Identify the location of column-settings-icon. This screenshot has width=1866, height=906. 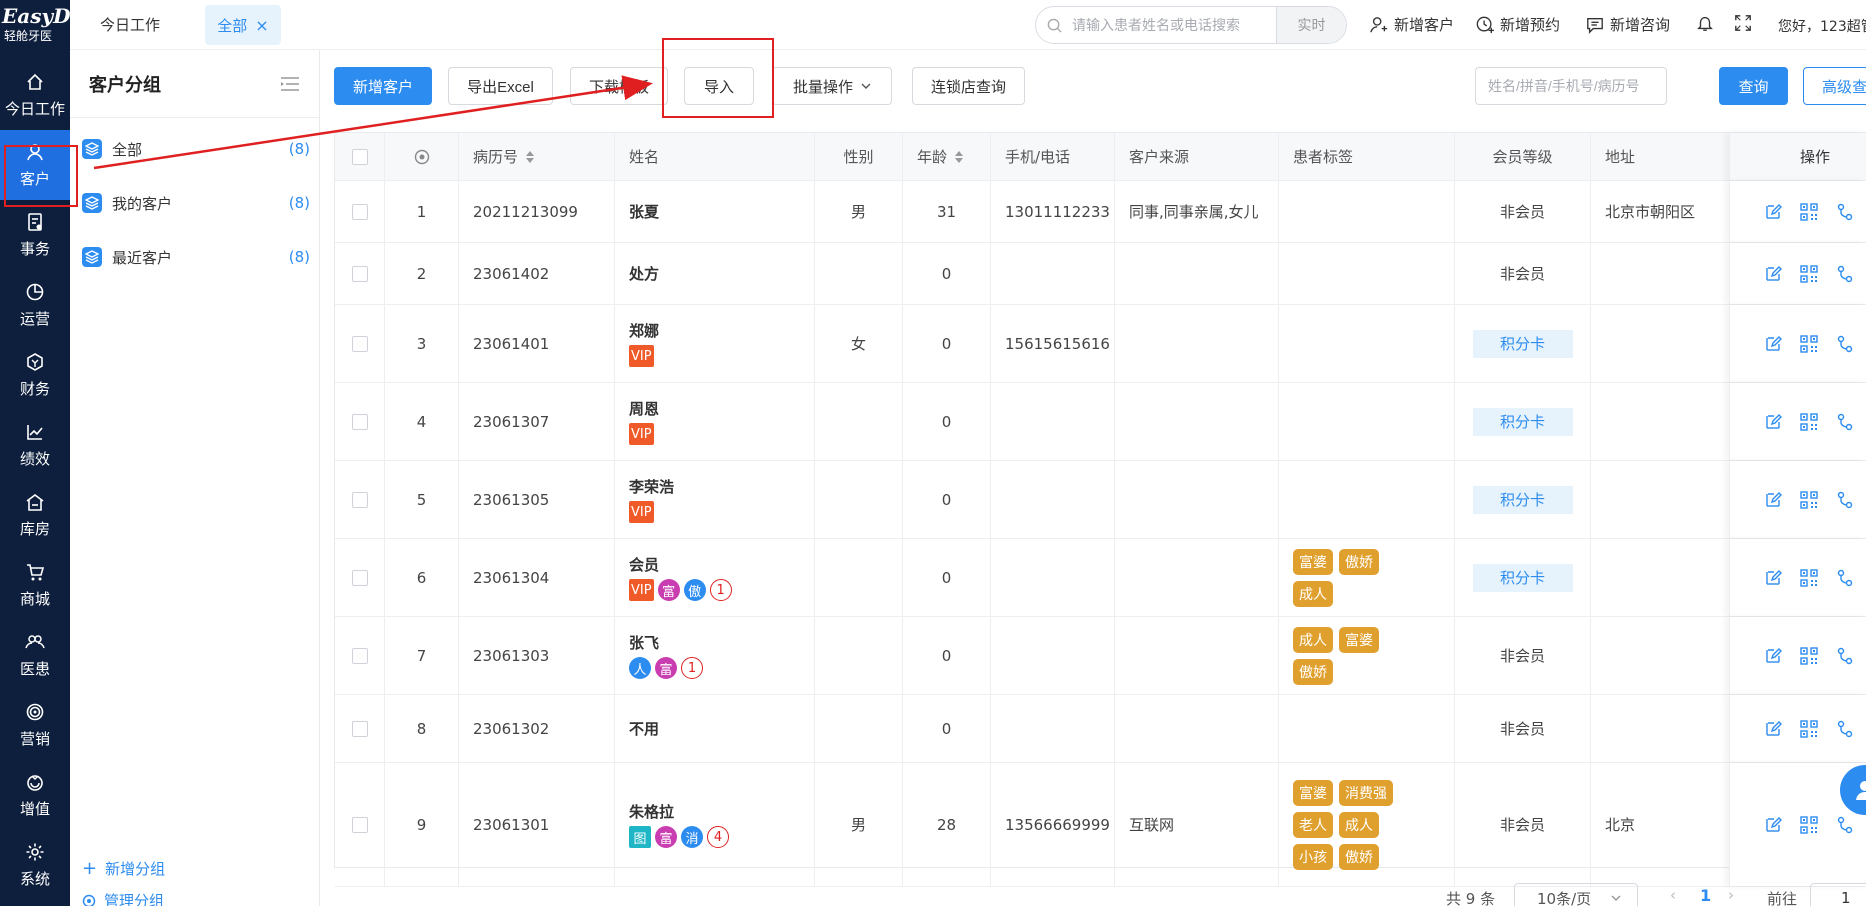
(422, 157).